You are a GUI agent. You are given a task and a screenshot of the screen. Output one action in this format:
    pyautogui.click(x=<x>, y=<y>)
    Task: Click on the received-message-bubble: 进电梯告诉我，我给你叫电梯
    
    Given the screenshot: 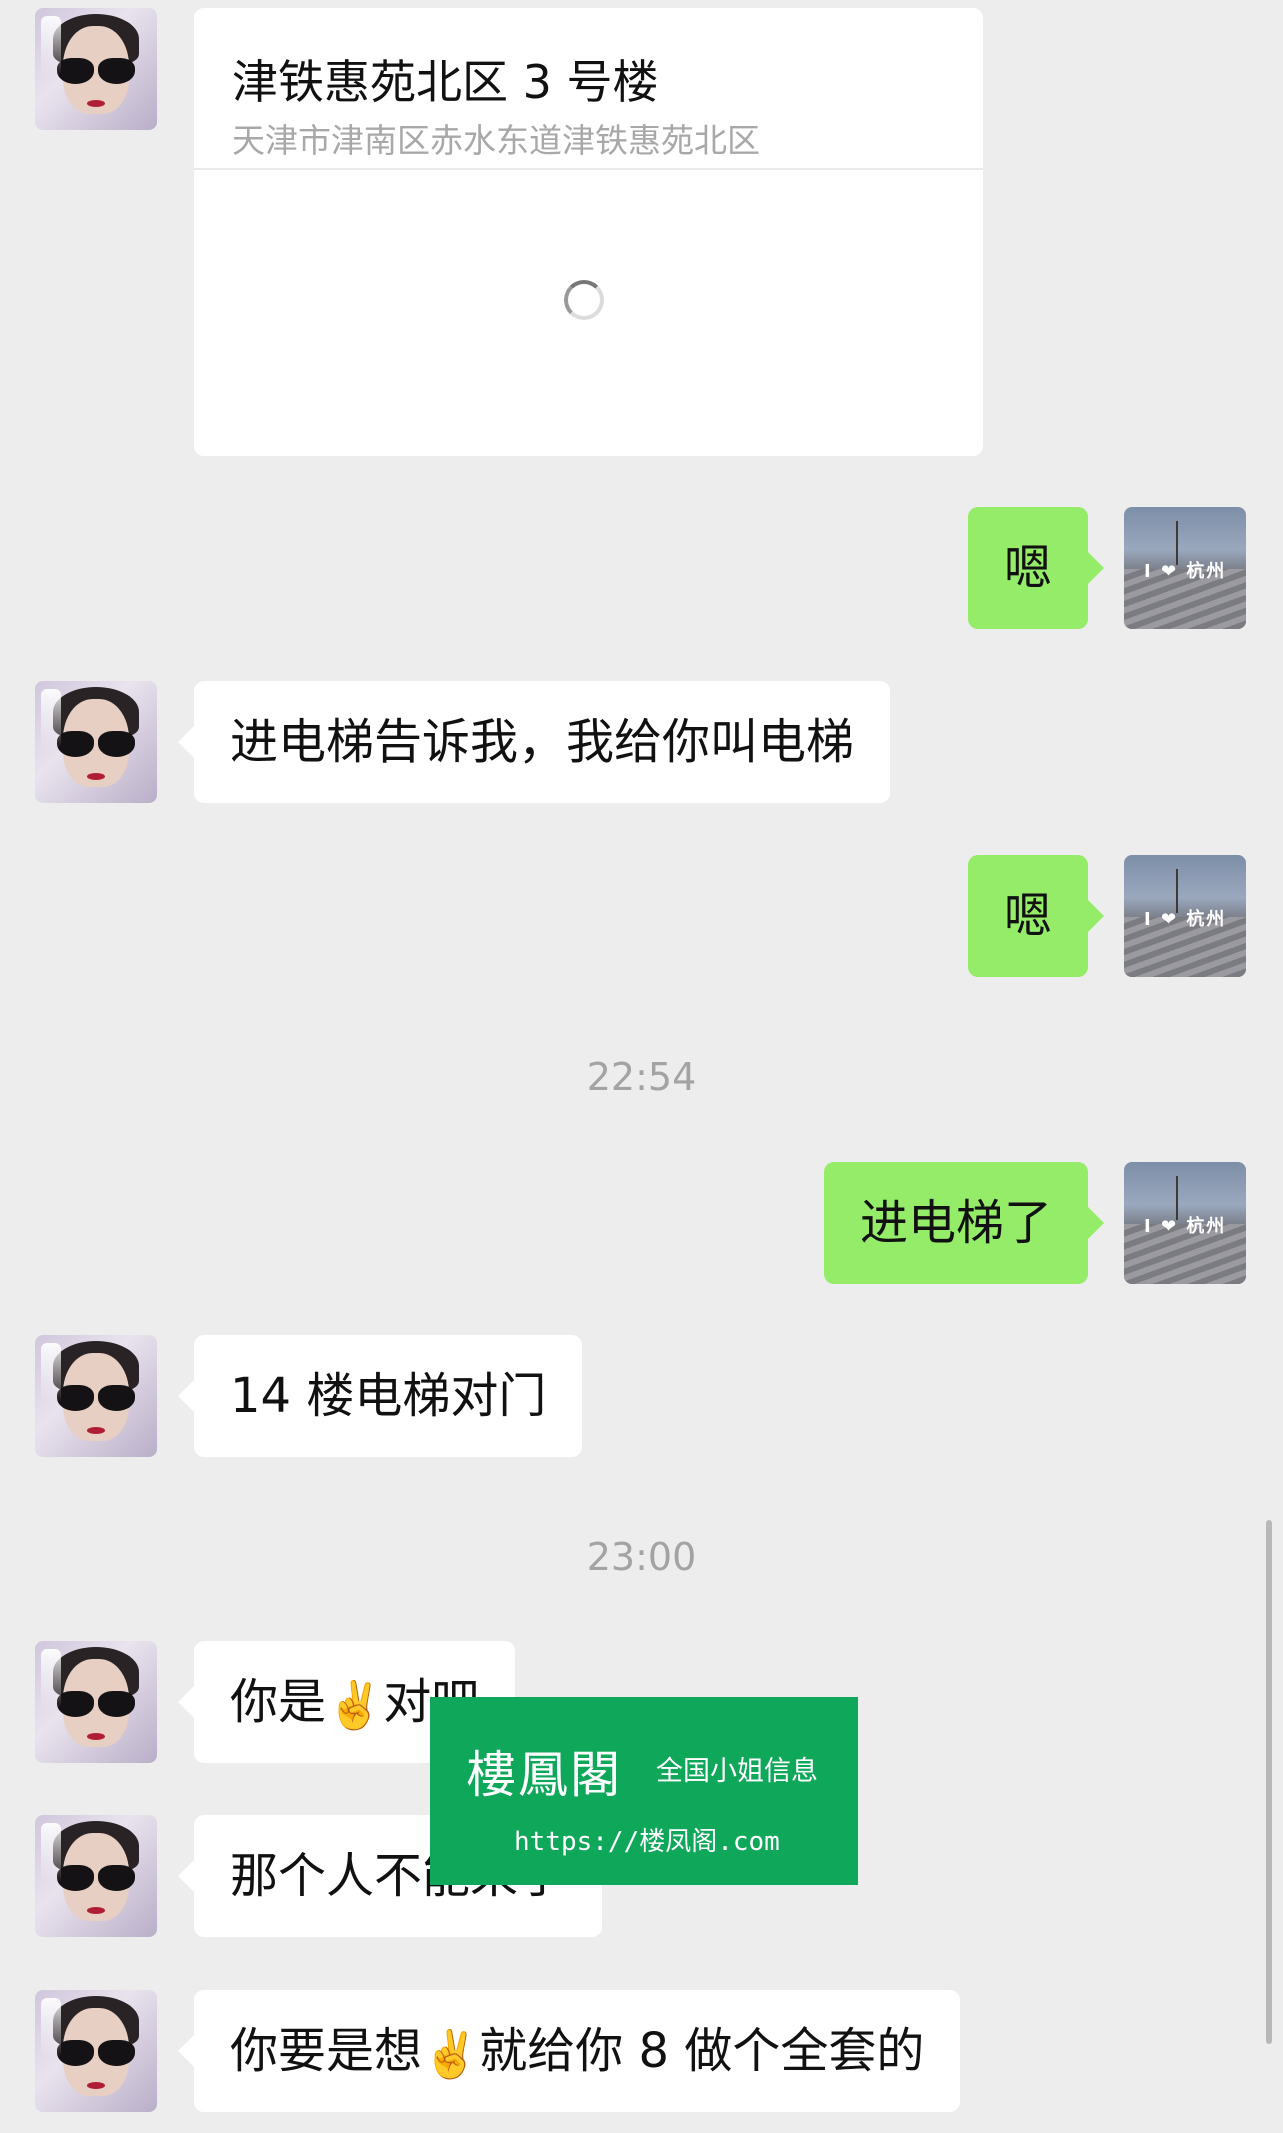 What is the action you would take?
    pyautogui.click(x=534, y=742)
    